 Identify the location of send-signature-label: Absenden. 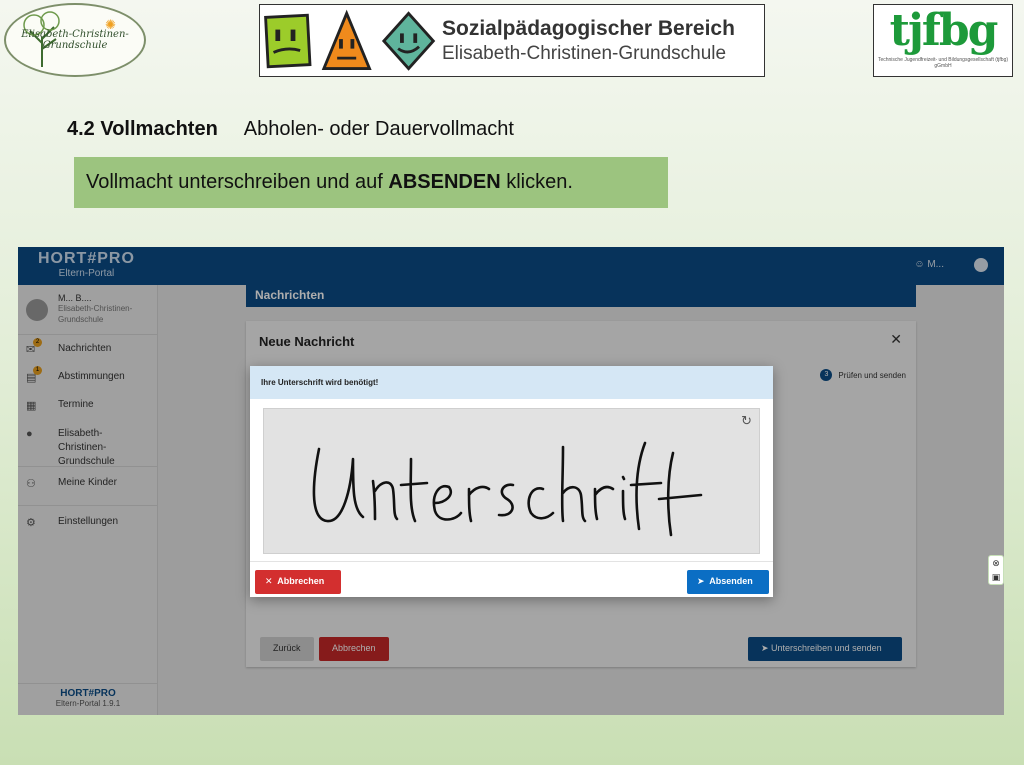
(731, 581).